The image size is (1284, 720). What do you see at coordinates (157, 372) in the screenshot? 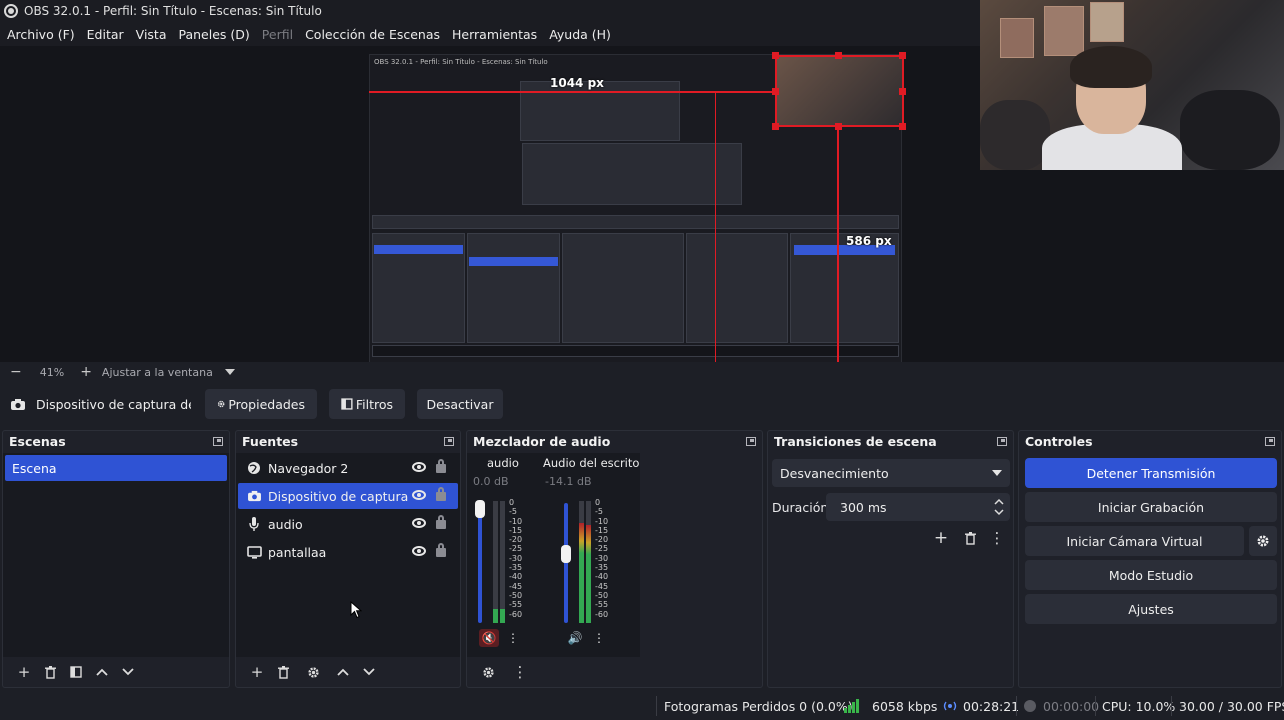
I see `fit-window-label: Ajustar a la ventana` at bounding box center [157, 372].